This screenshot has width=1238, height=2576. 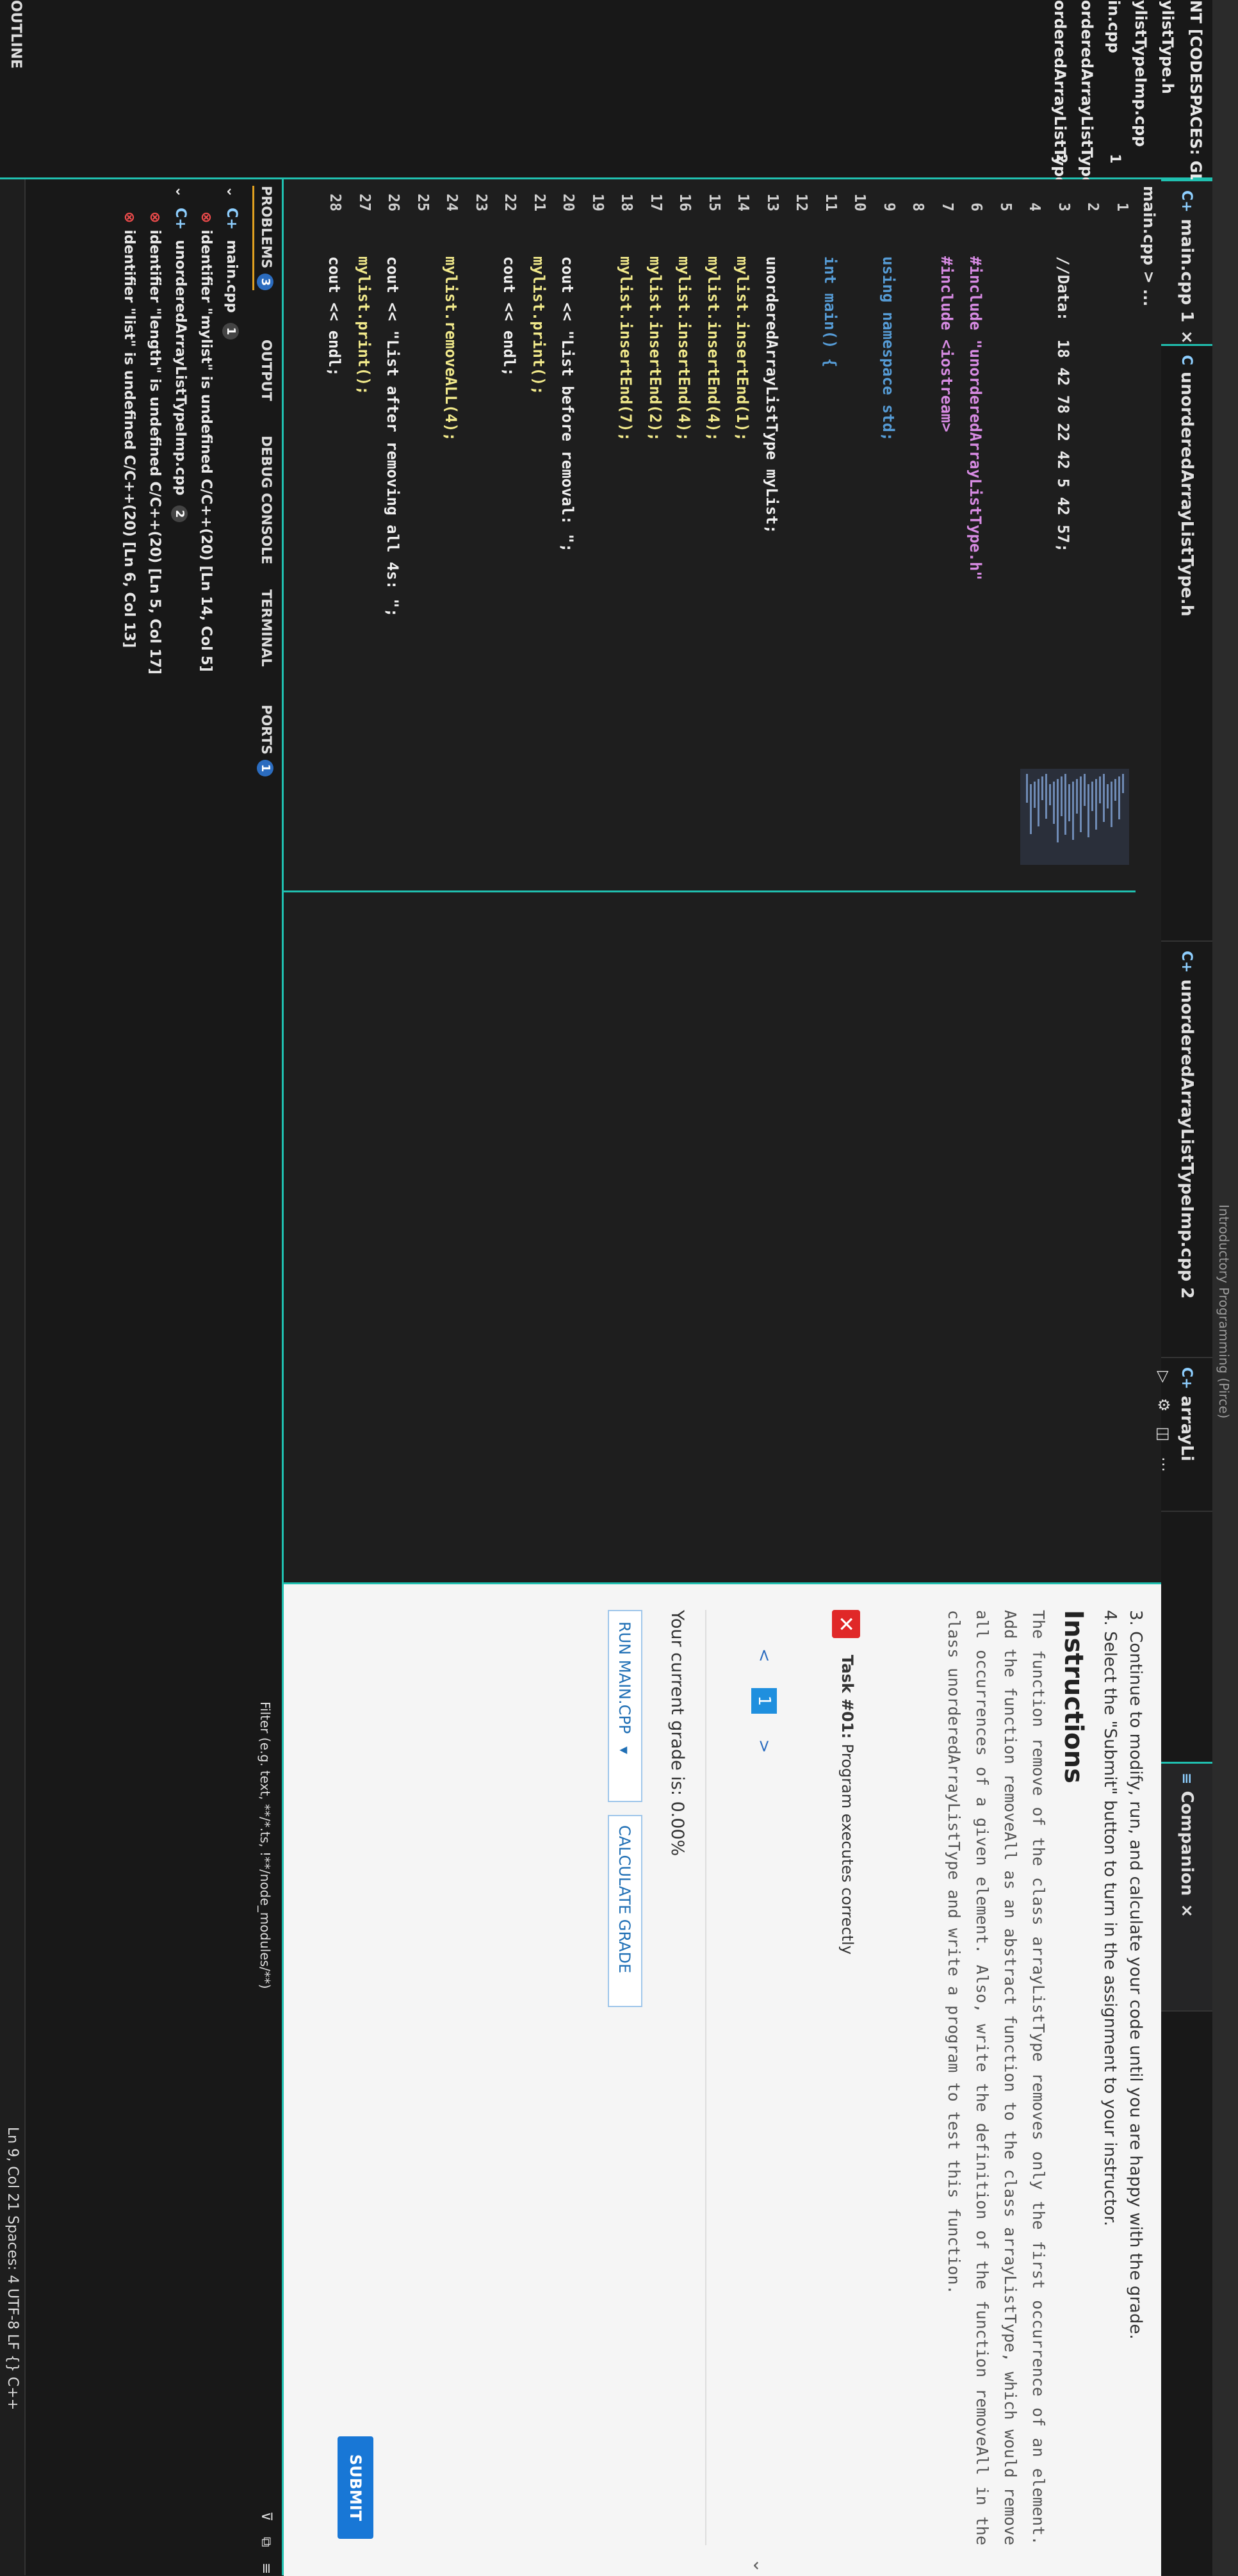 I want to click on tab-ports-label: PORTS, so click(x=266, y=730).